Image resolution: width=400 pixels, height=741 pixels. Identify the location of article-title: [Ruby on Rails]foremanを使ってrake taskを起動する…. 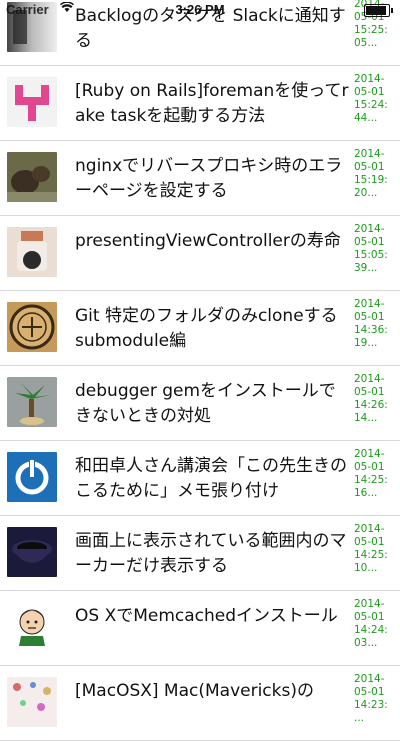
(212, 103).